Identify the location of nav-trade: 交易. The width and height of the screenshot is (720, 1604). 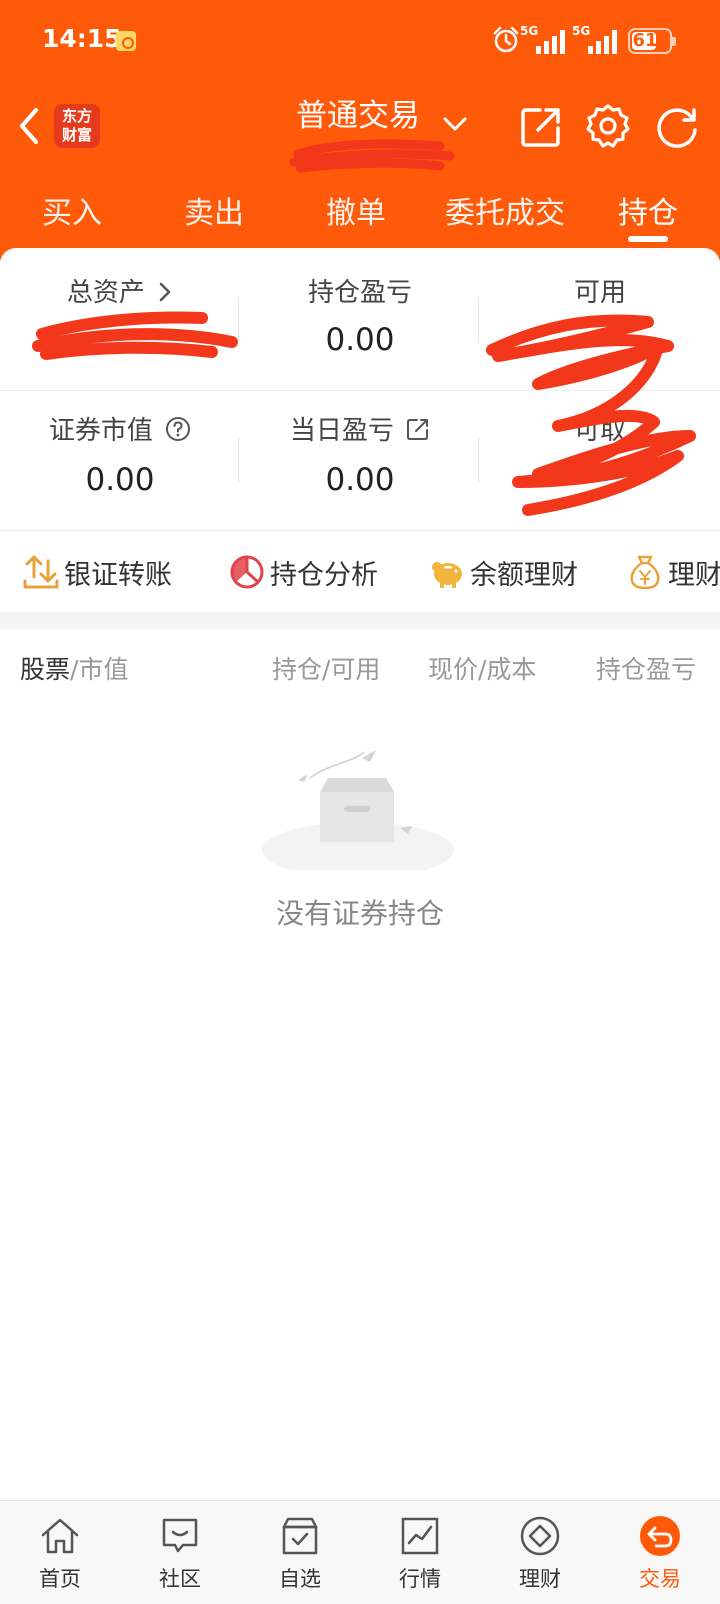
(660, 1552).